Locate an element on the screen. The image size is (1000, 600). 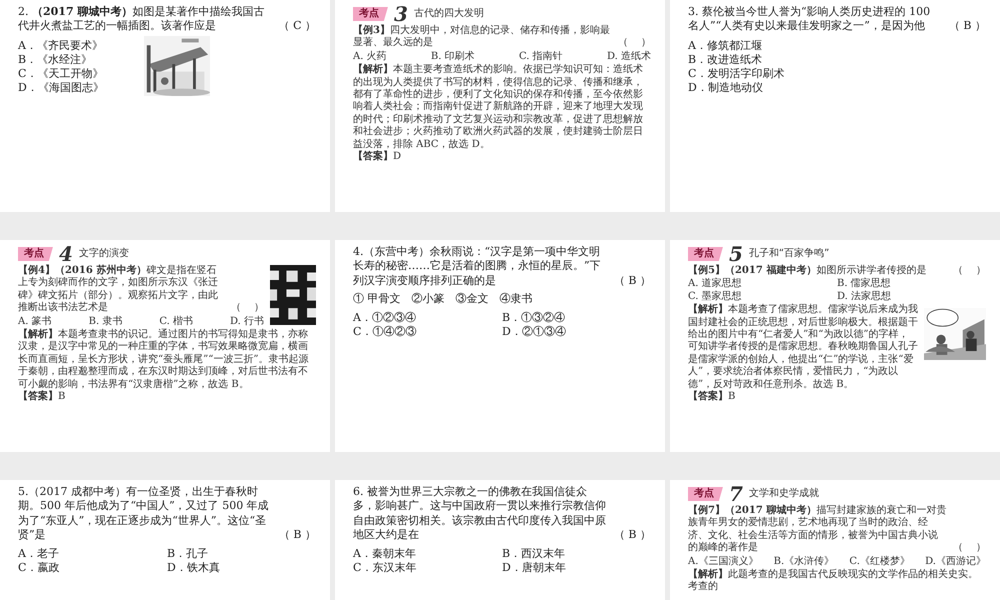
answer-option: A．修筑都江堰 is located at coordinates (837, 45).